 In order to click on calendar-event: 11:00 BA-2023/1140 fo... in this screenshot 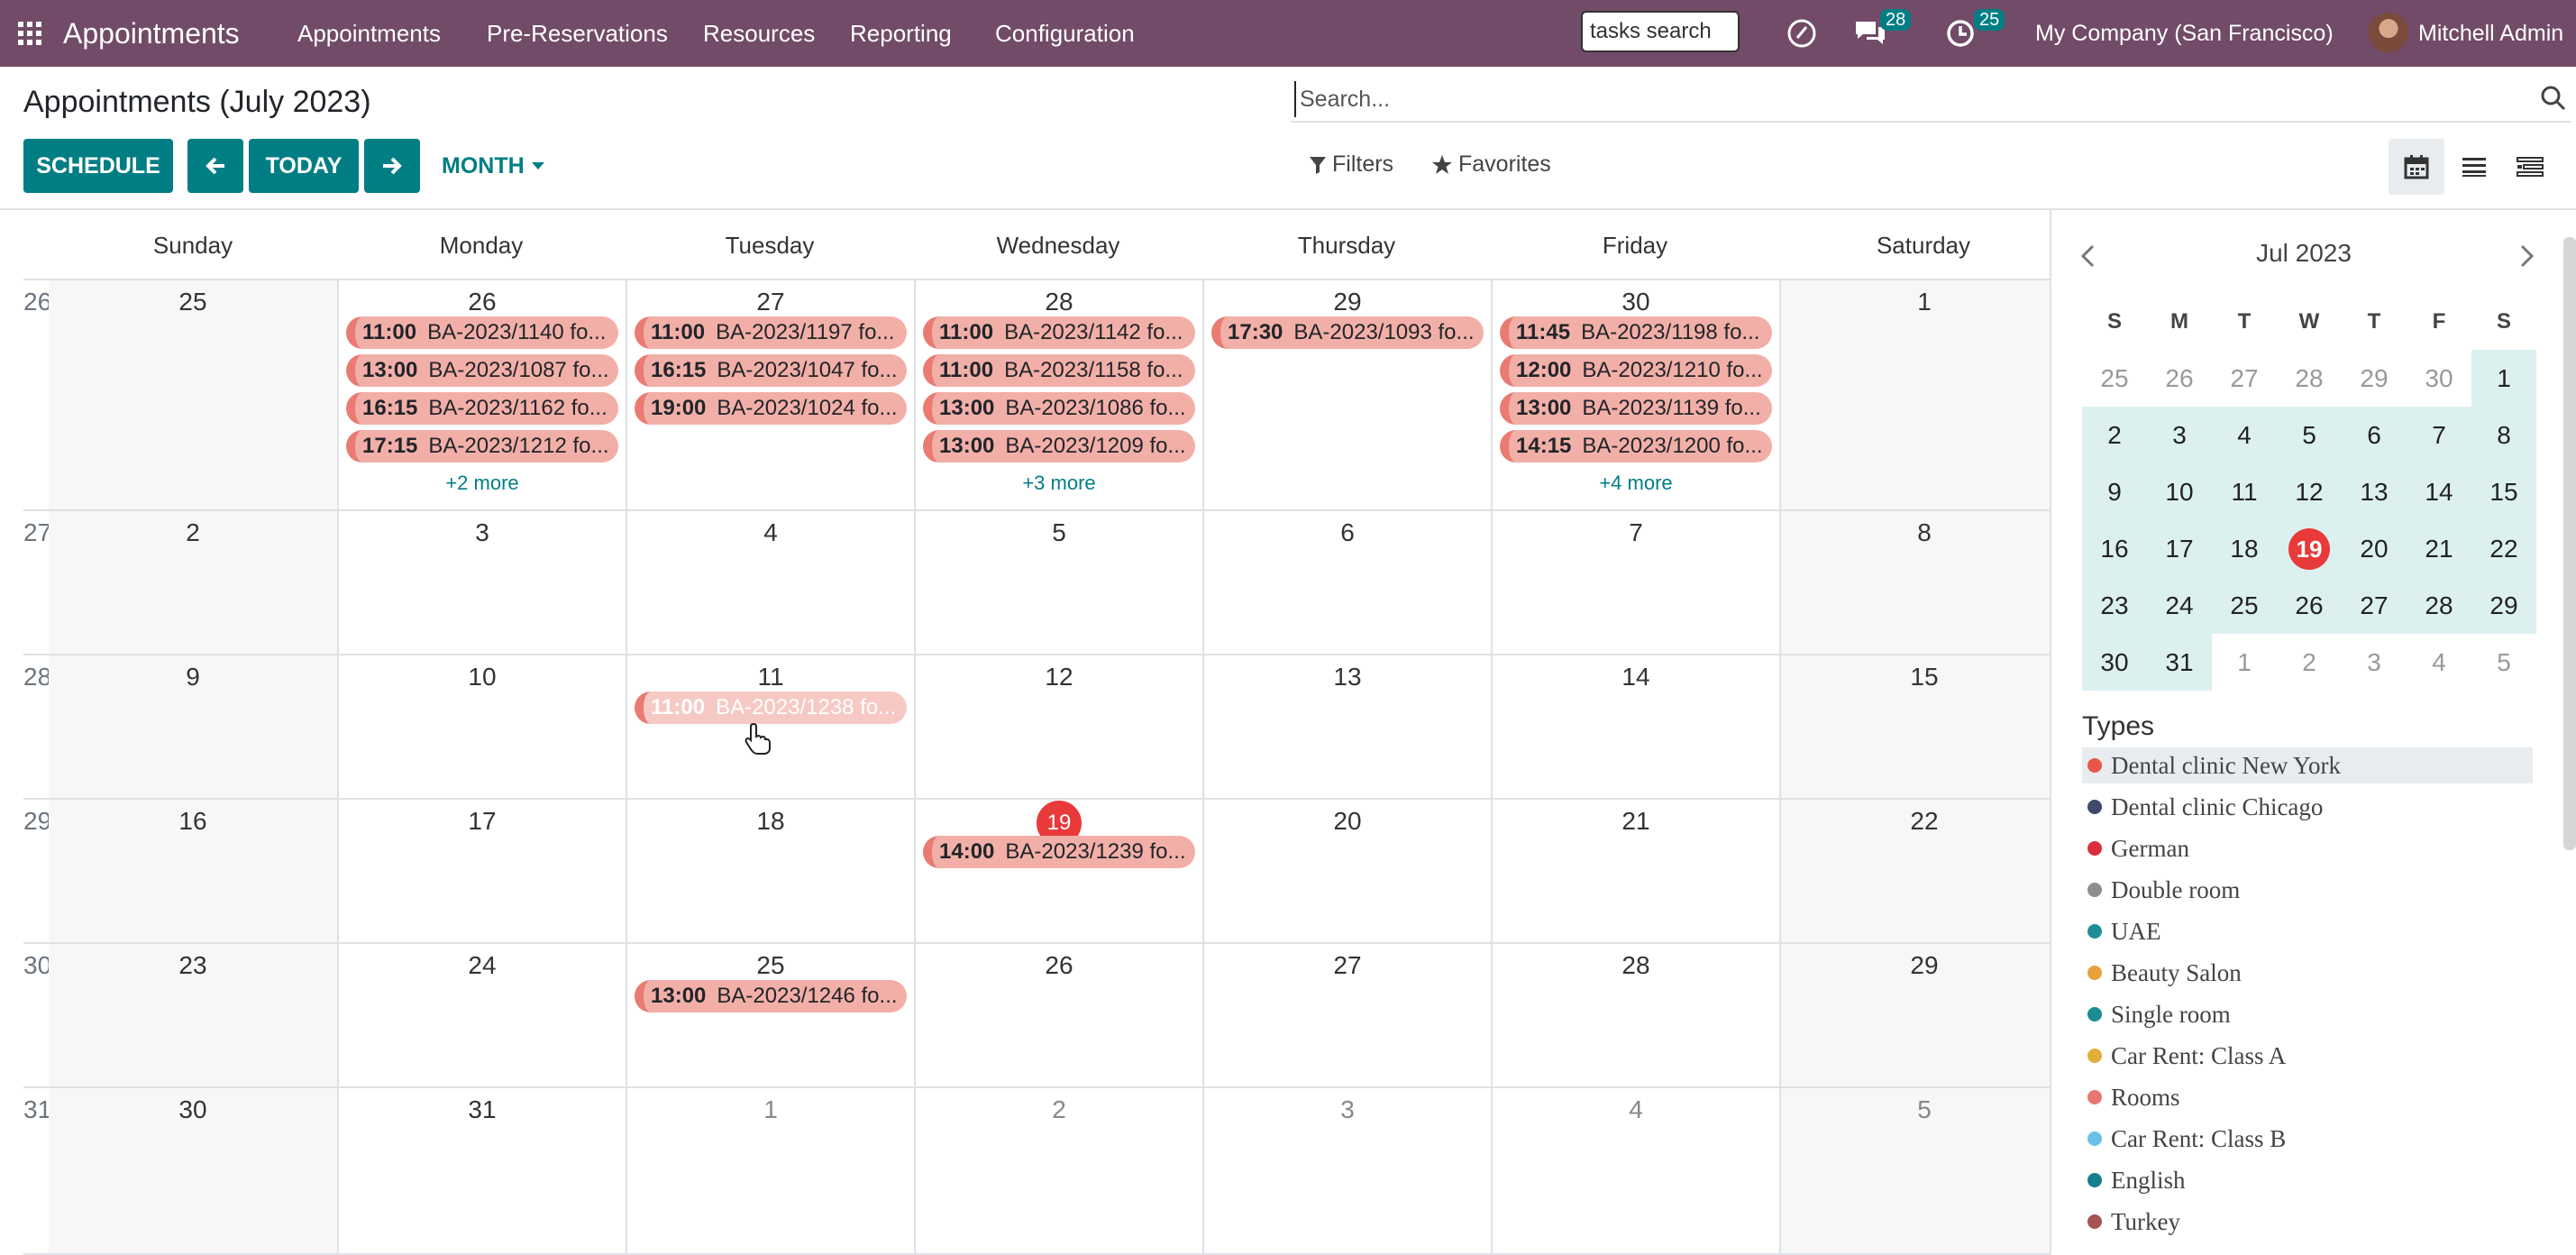, I will do `click(482, 332)`.